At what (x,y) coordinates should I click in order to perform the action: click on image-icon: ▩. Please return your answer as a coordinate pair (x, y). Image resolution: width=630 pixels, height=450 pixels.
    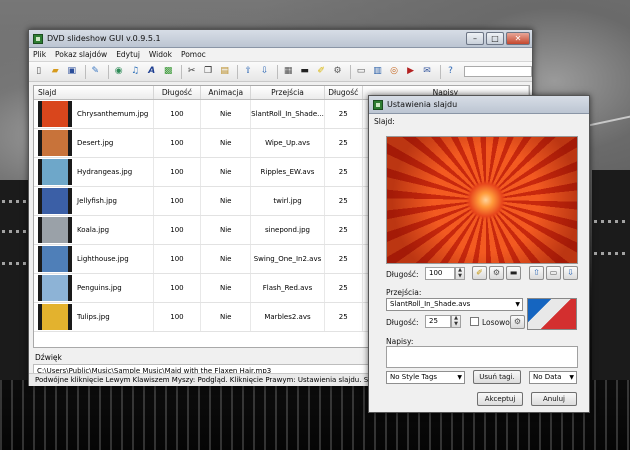
    Looking at the image, I should click on (168, 72).